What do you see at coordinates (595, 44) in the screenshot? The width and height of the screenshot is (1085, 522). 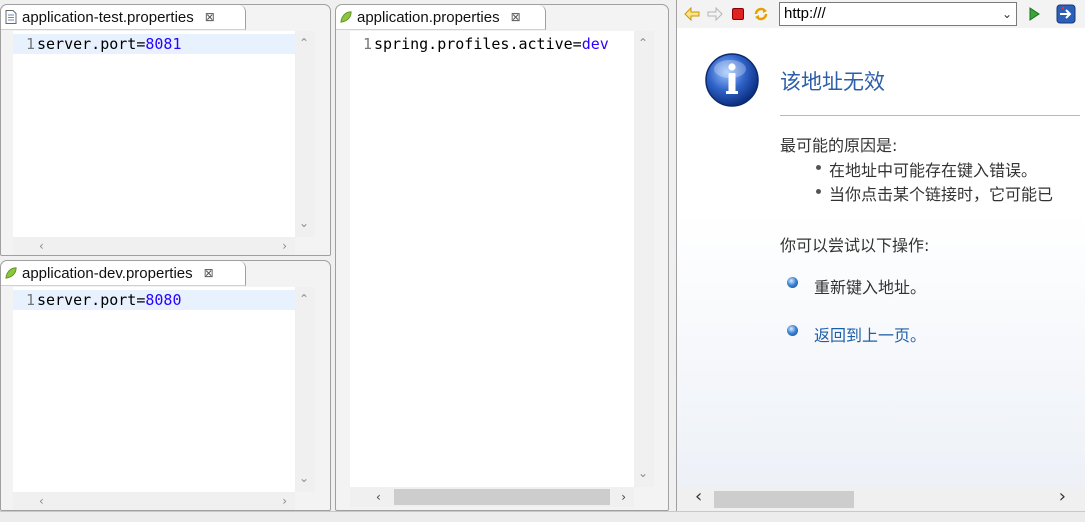 I see `code-value: dev` at bounding box center [595, 44].